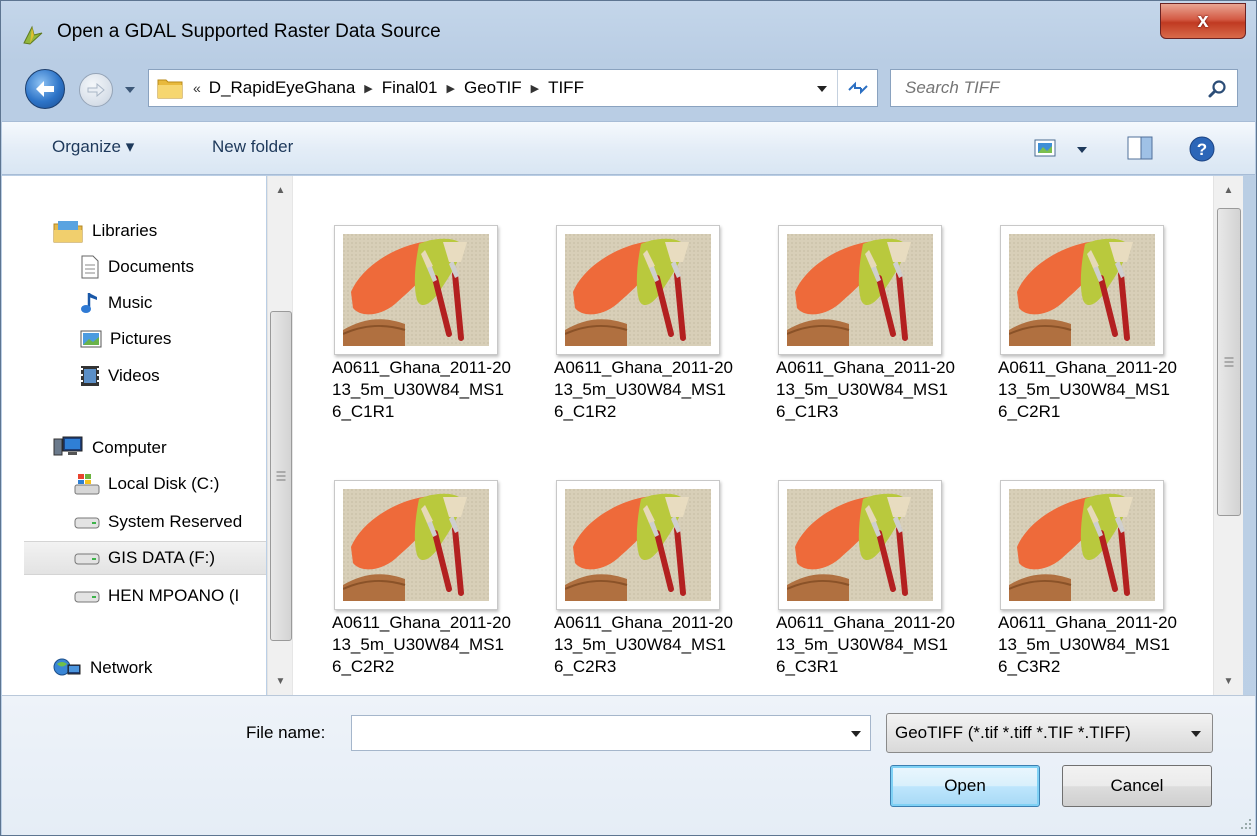 The width and height of the screenshot is (1257, 836). Describe the element at coordinates (170, 89) in the screenshot. I see `folder-icon` at that location.